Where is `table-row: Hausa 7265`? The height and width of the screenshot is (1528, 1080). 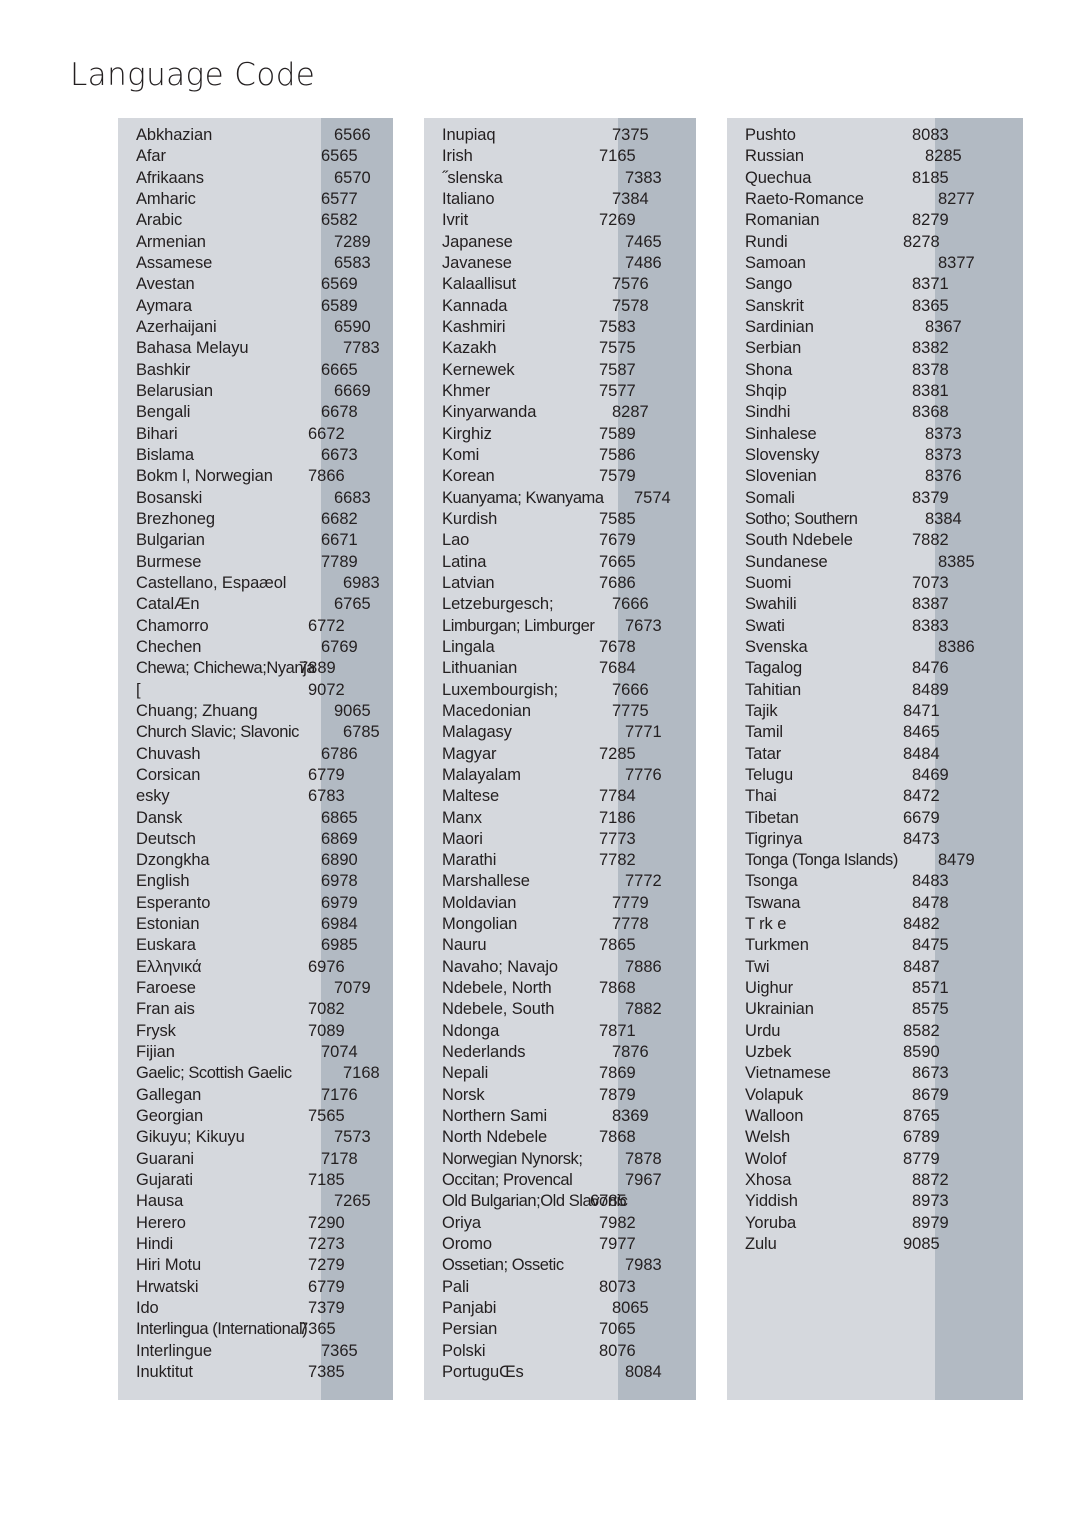 table-row: Hausa 7265 is located at coordinates (255, 1201).